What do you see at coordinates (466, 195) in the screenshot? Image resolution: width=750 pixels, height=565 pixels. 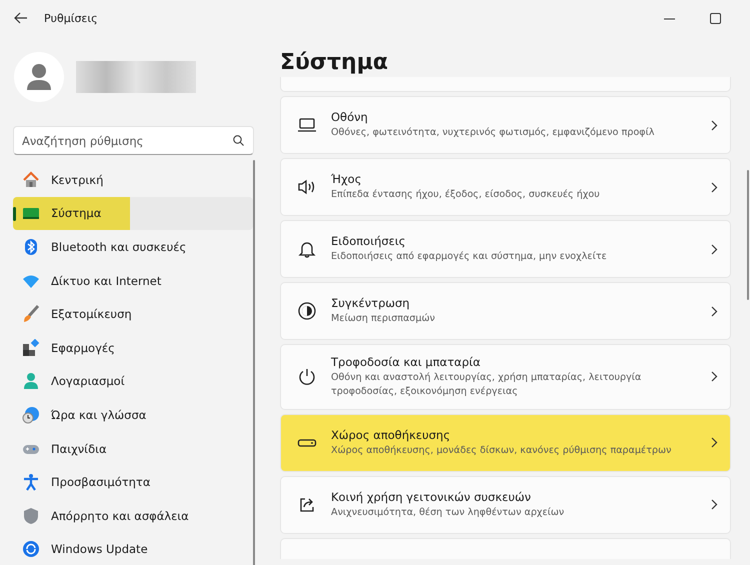 I see `card-subtitle: Επίπεδα έντασης ήχου, έξοδος, είσοδος, συσκευές ήχου` at bounding box center [466, 195].